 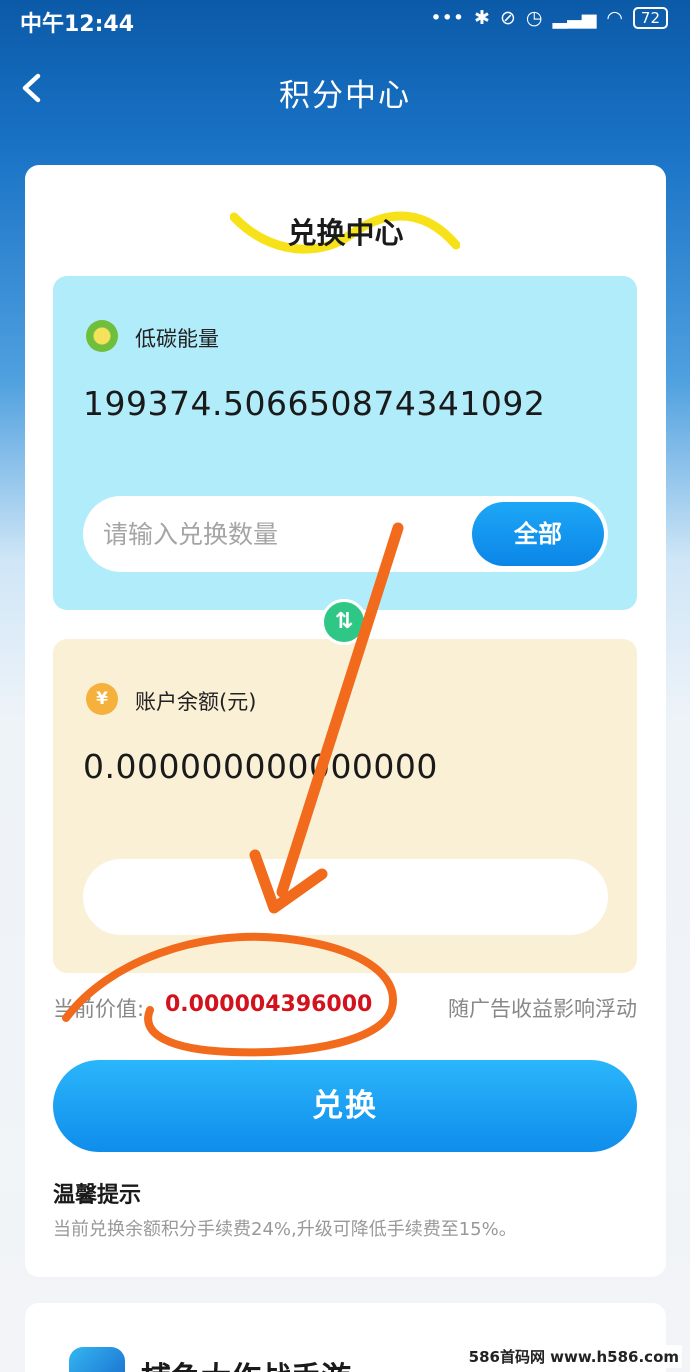 I want to click on status-time: 中午12:44, so click(x=77, y=24).